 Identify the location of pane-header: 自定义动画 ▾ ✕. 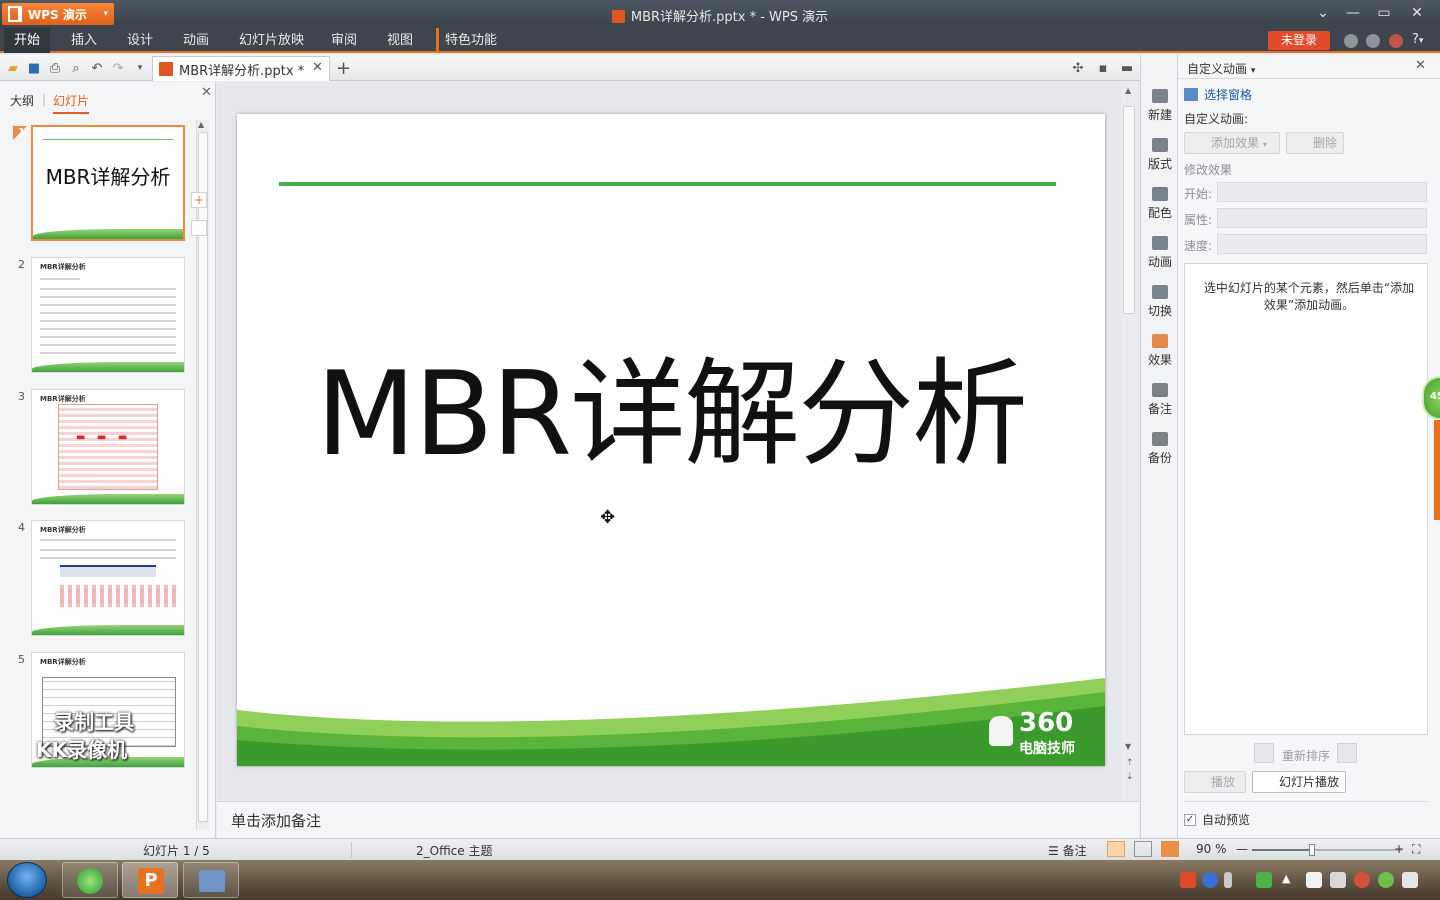
(1309, 67).